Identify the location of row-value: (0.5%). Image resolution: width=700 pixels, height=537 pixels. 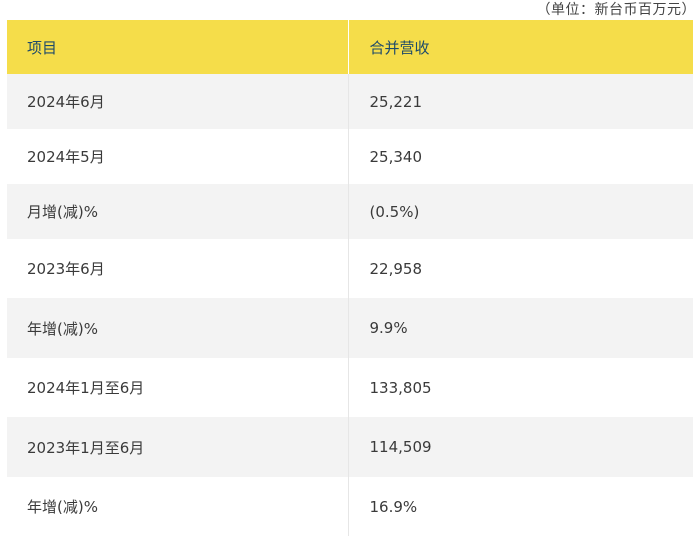
(520, 211).